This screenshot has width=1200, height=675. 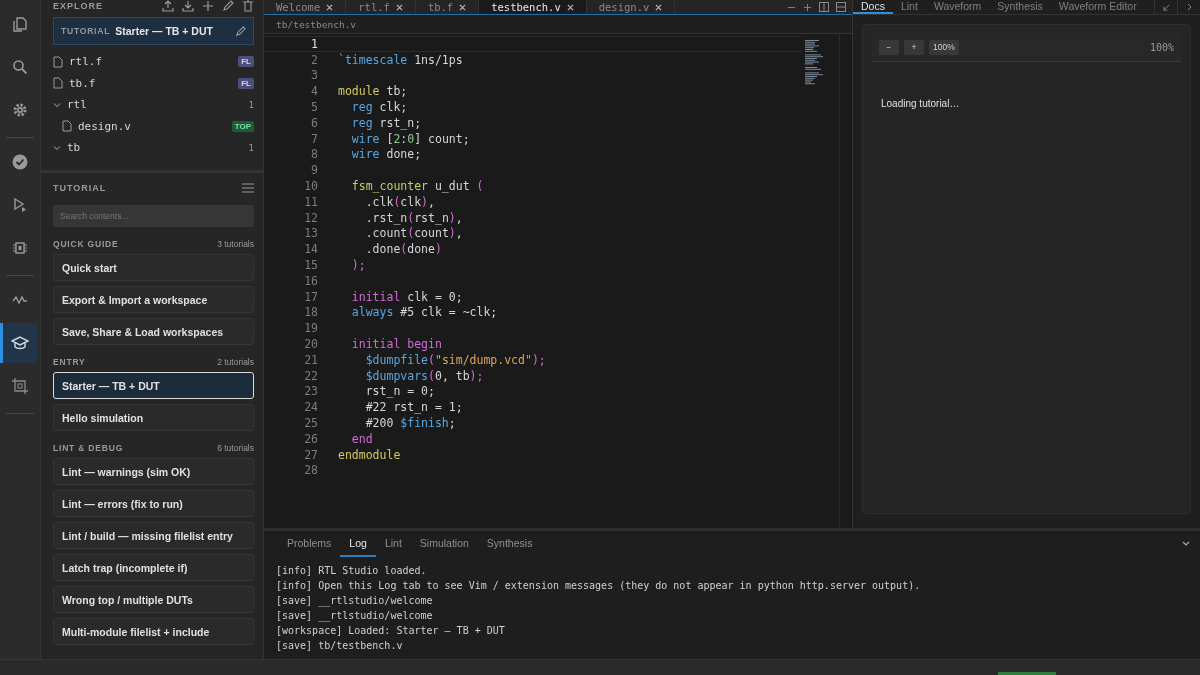 I want to click on line-number: 10, so click(x=311, y=186).